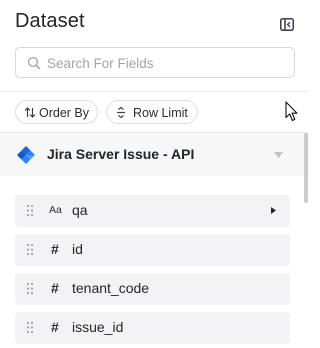  What do you see at coordinates (26, 155) in the screenshot?
I see `jira-logo-icon` at bounding box center [26, 155].